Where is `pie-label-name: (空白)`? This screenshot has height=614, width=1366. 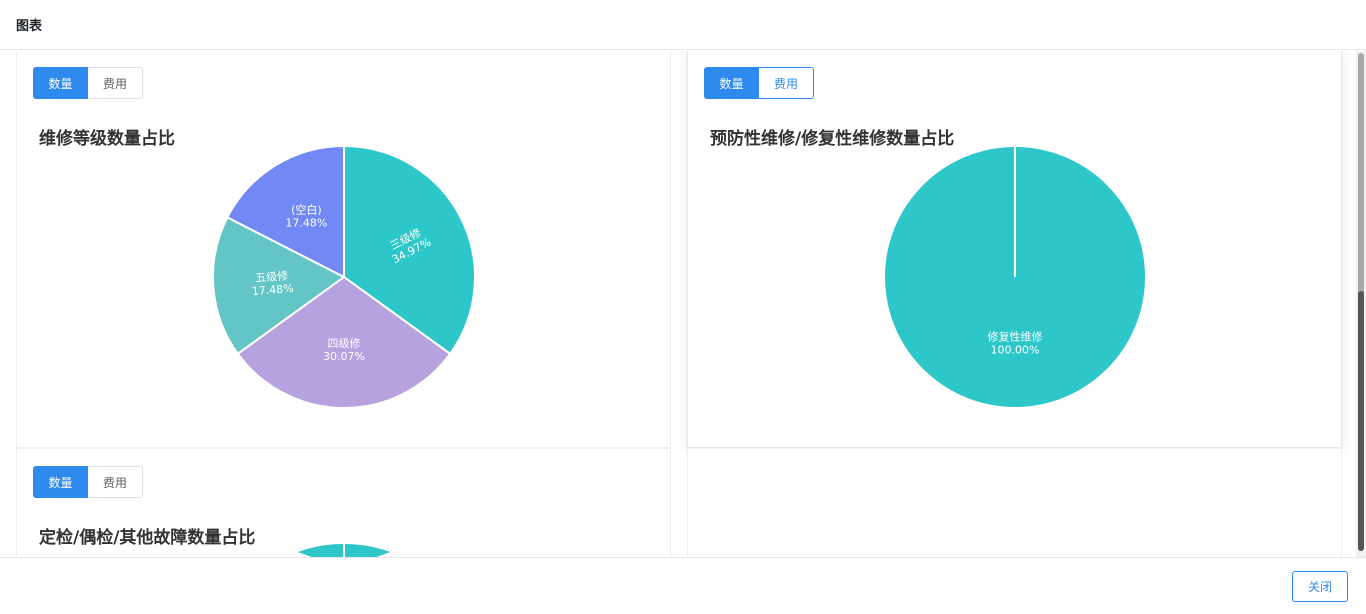
pie-label-name: (空白) is located at coordinates (306, 210).